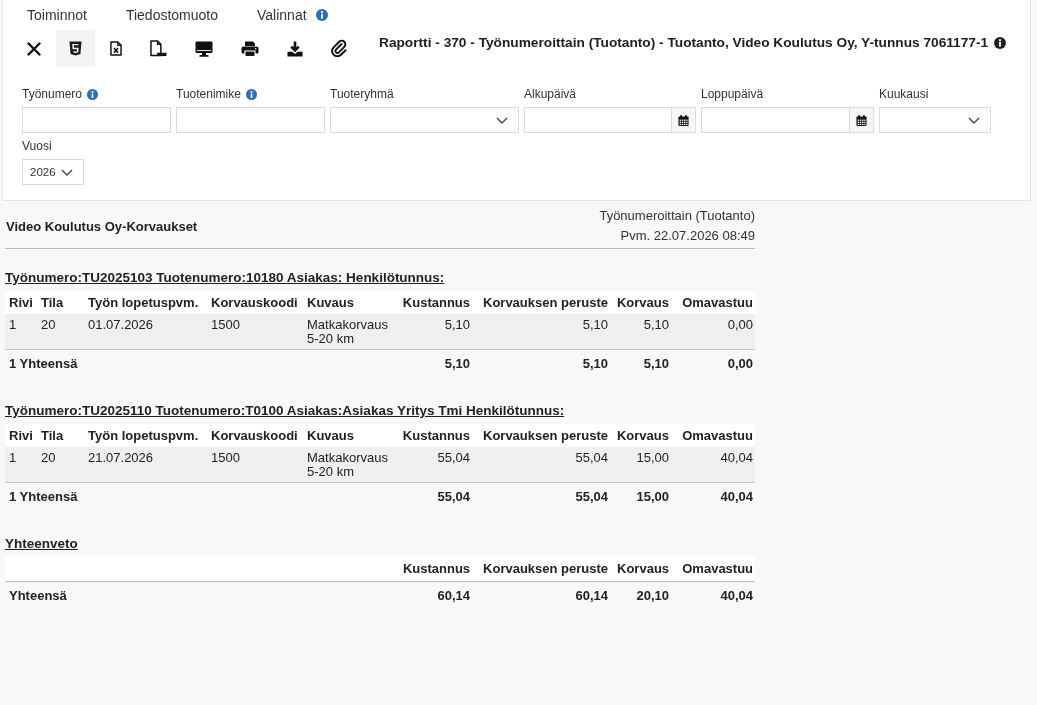 The width and height of the screenshot is (1037, 705). What do you see at coordinates (57, 15) in the screenshot?
I see `menu-item: Toiminnot` at bounding box center [57, 15].